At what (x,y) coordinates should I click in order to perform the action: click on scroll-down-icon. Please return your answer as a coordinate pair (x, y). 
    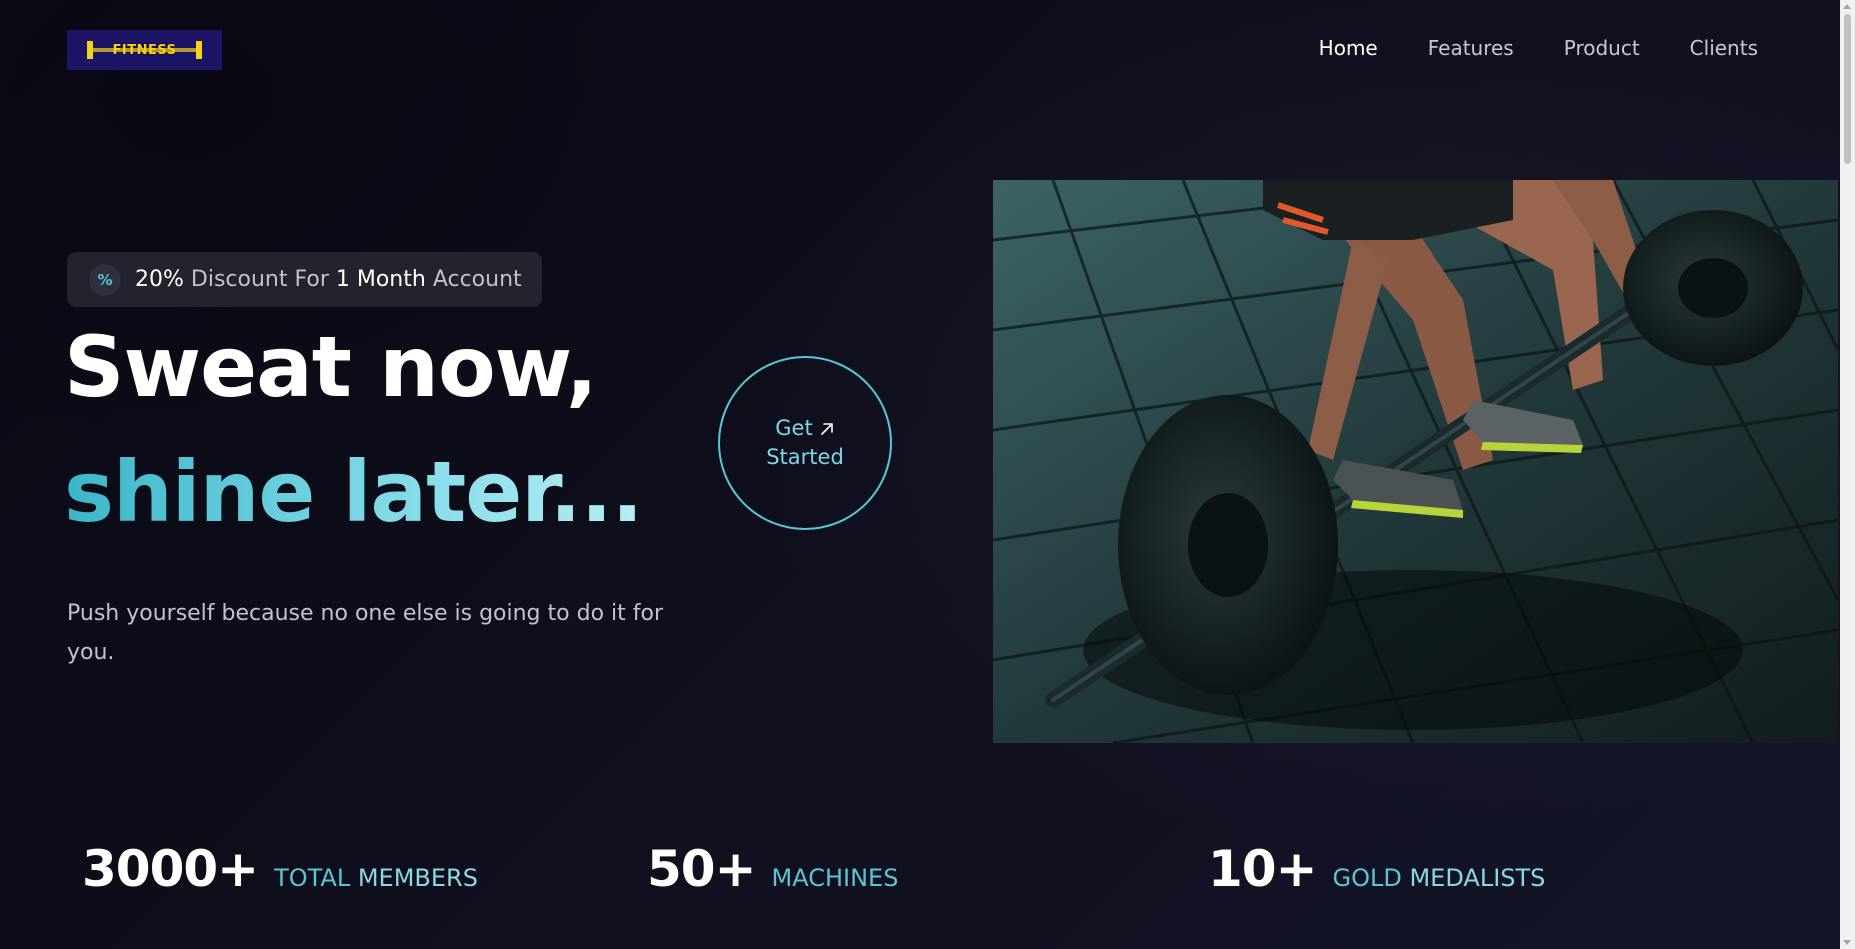
    Looking at the image, I should click on (1847, 942).